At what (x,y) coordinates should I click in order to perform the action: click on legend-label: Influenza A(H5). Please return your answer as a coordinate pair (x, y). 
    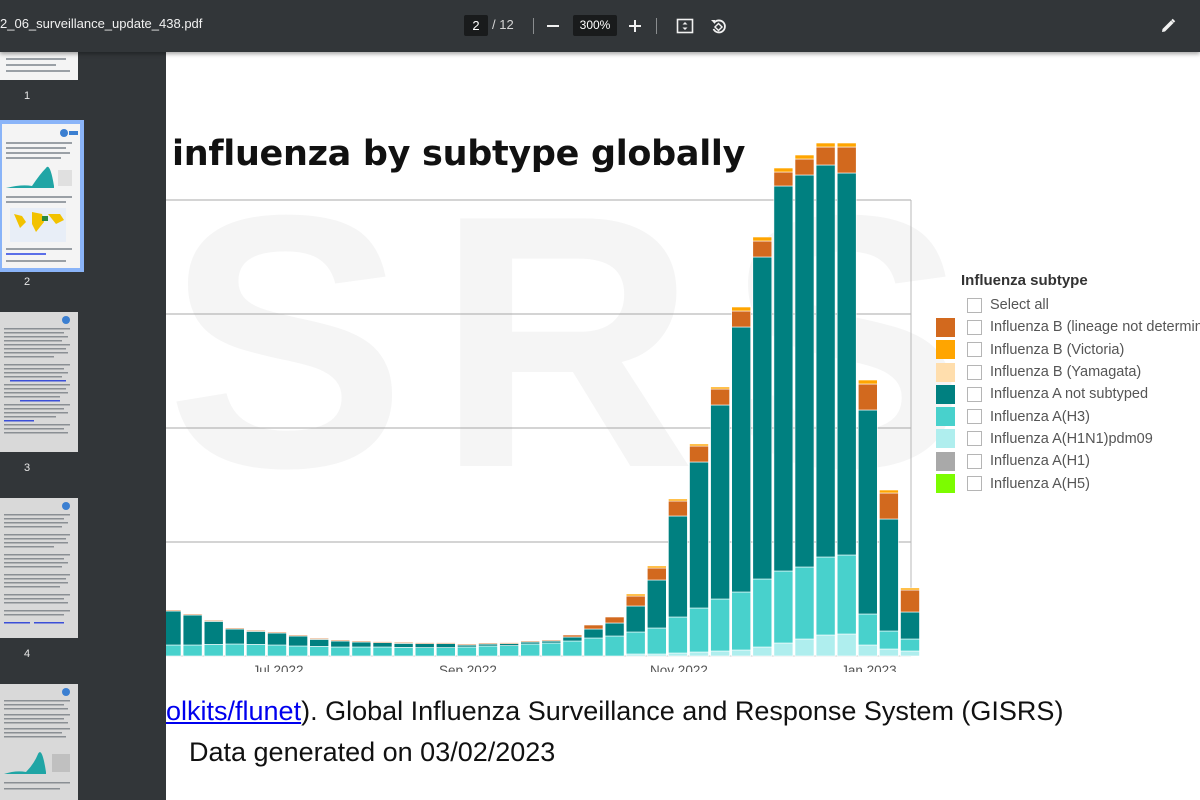
    Looking at the image, I should click on (1040, 483).